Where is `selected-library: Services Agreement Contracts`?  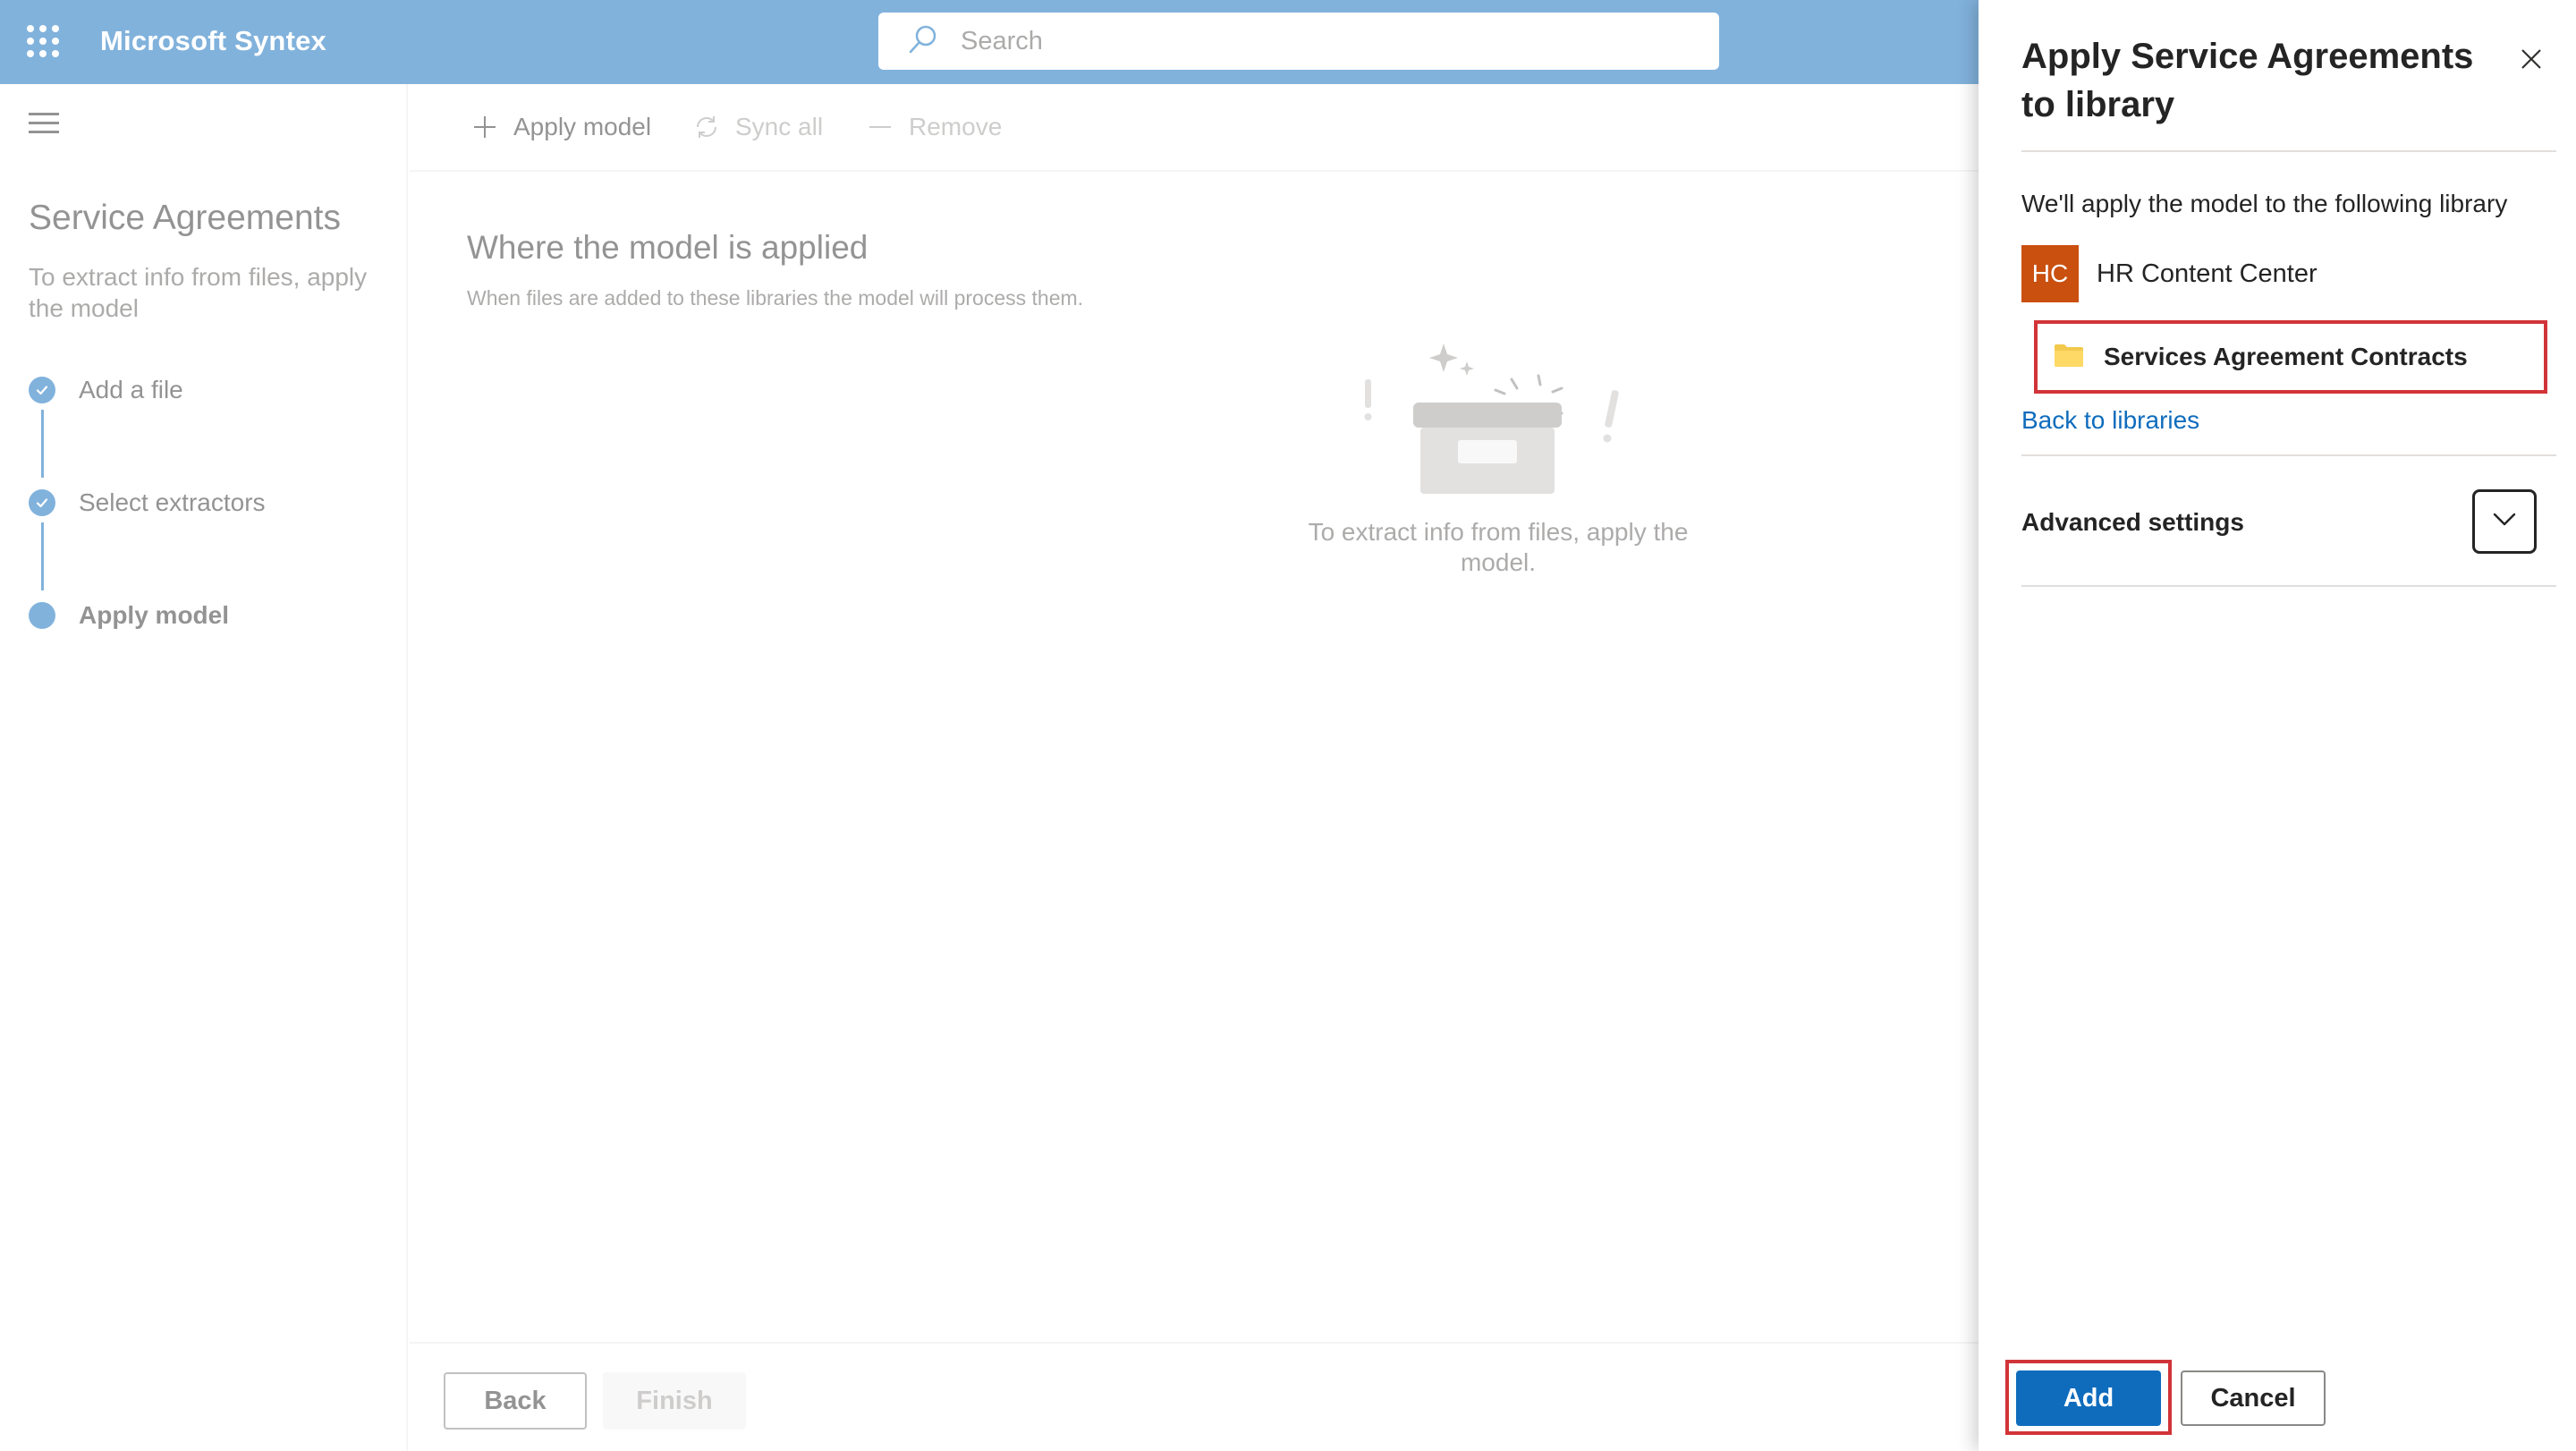
selected-library: Services Agreement Contracts is located at coordinates (2290, 357).